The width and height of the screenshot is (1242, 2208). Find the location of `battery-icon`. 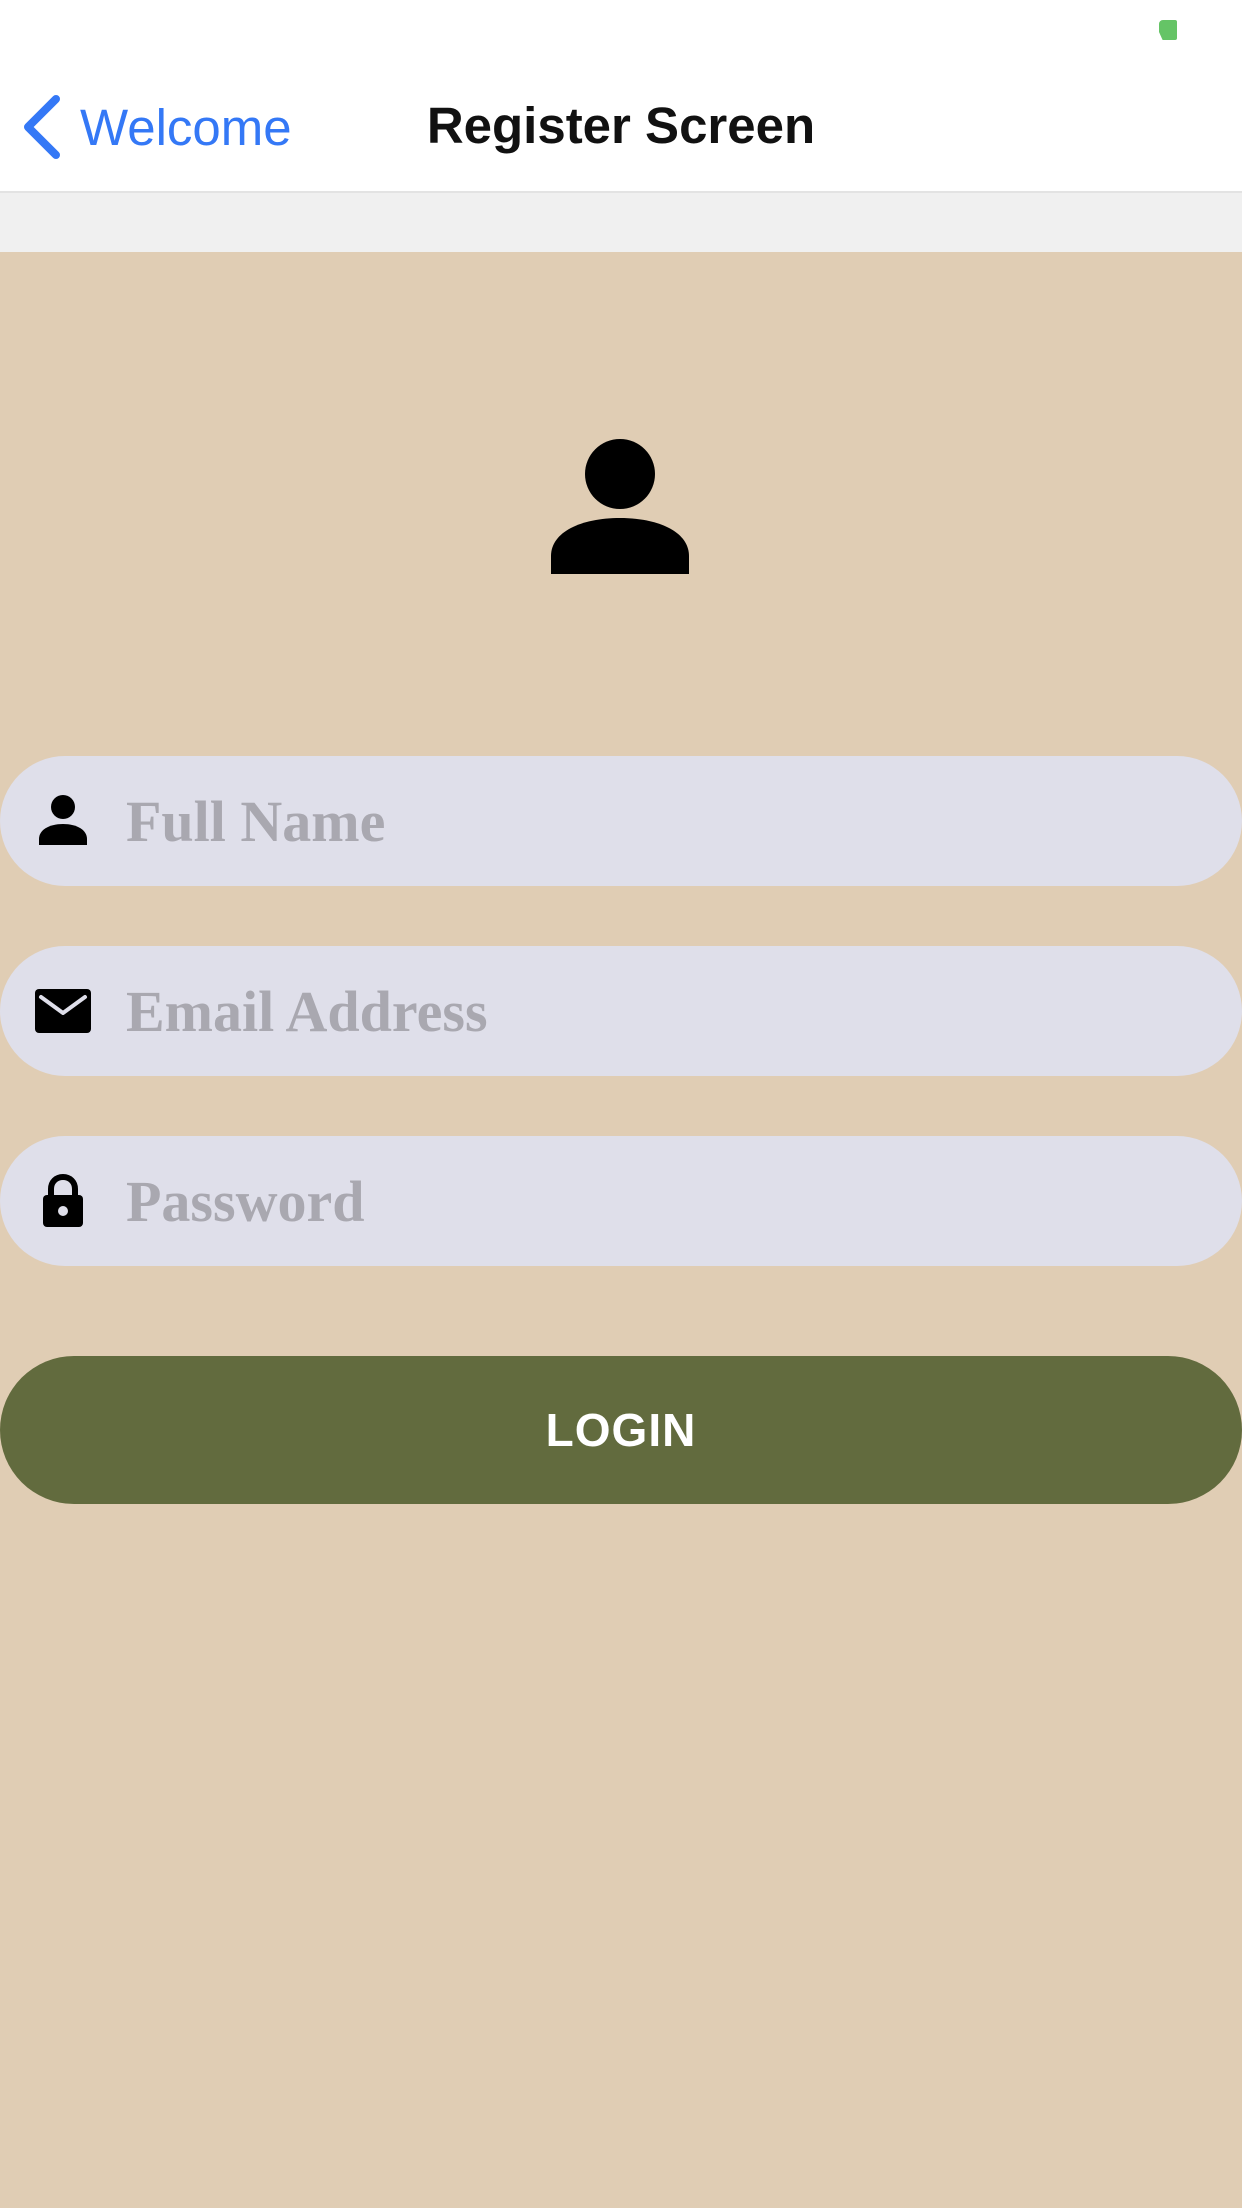

battery-icon is located at coordinates (1168, 30).